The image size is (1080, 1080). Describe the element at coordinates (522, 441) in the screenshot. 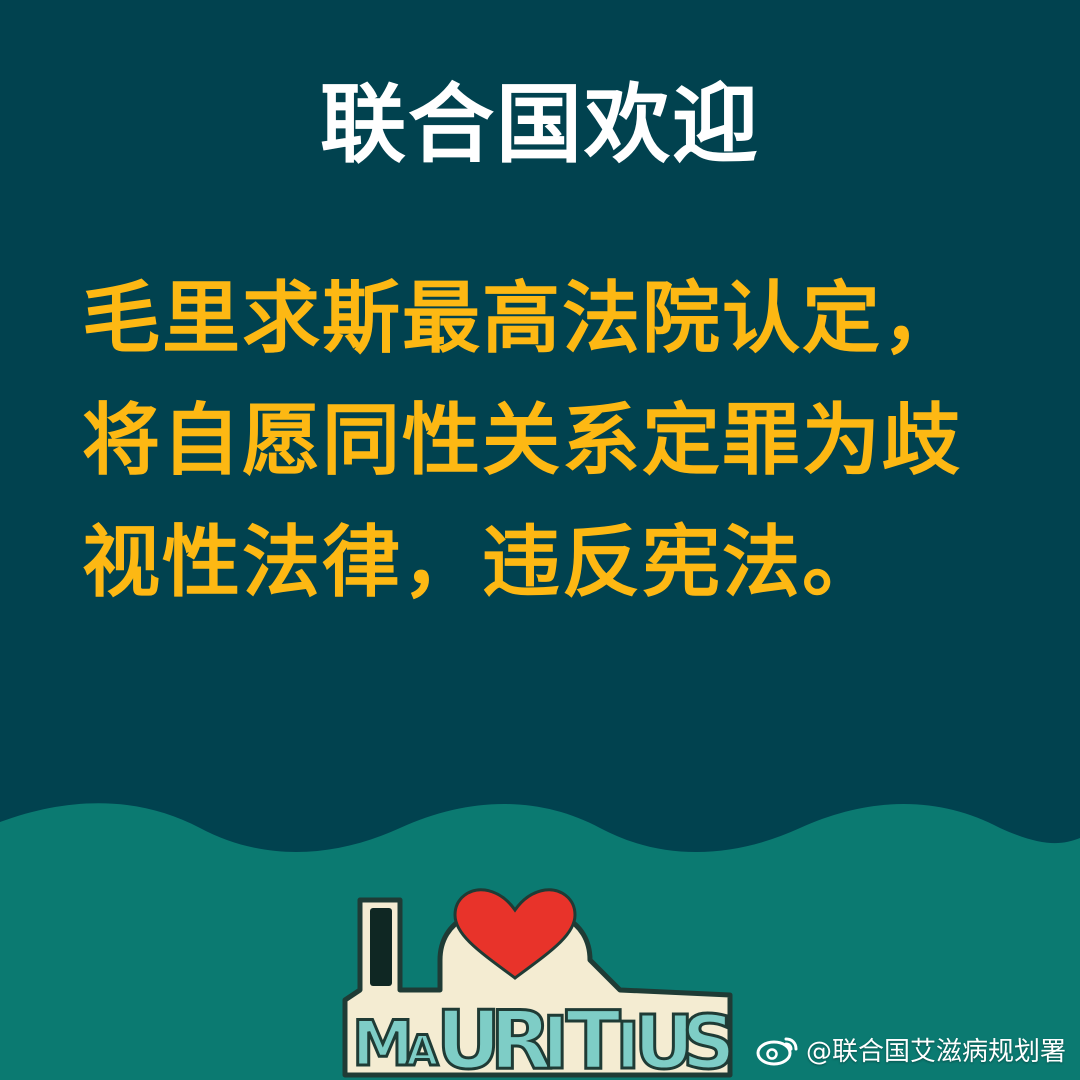

I see `statement-line: 将自愿同性关系定罪为歧` at that location.